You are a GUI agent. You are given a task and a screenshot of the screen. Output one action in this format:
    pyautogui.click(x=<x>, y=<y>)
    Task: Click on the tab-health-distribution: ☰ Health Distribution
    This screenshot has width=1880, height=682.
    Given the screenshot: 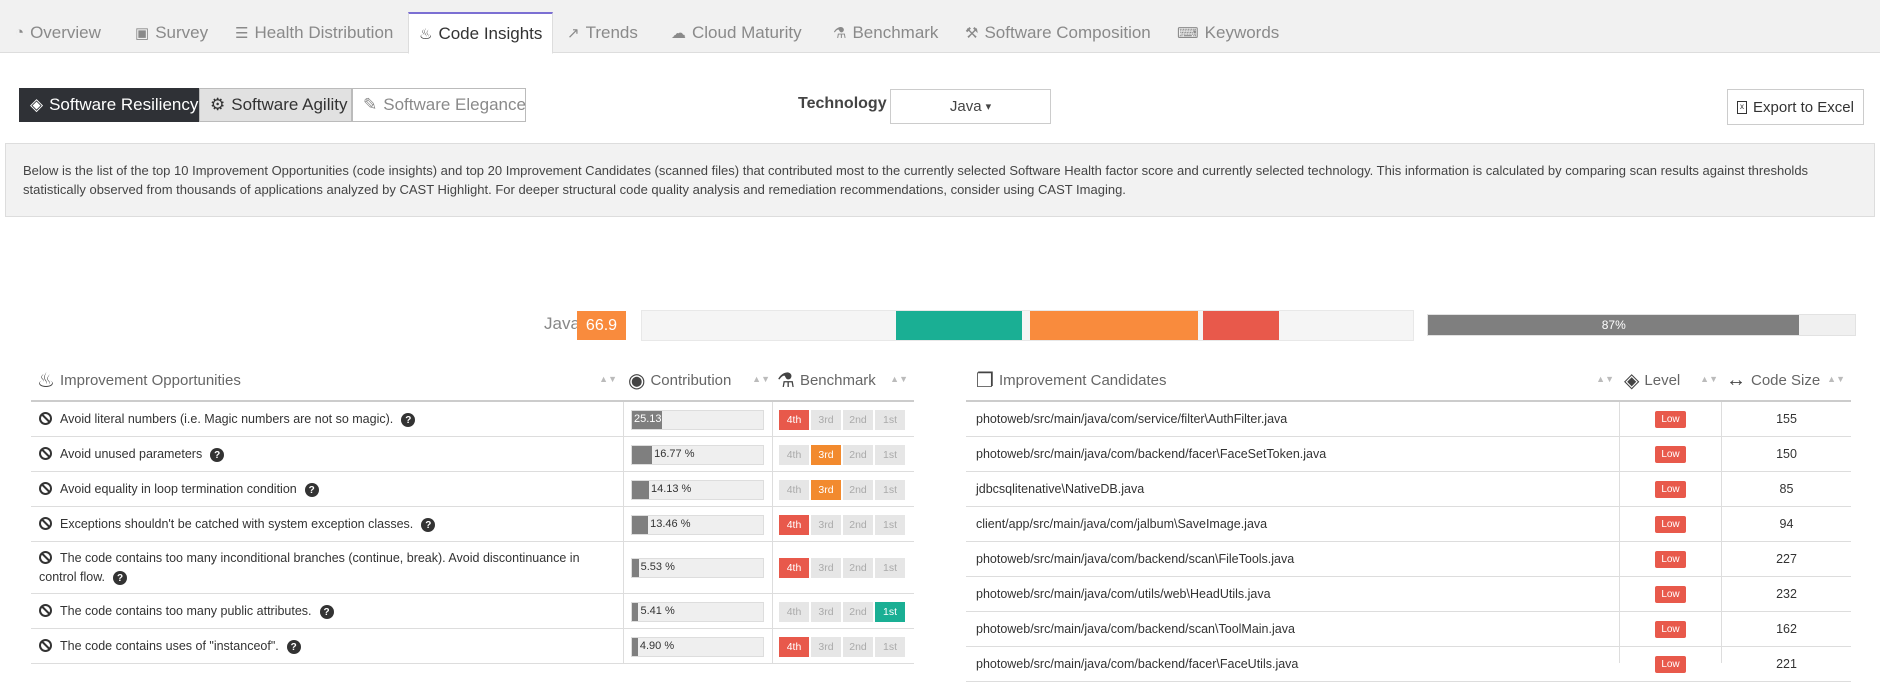 What is the action you would take?
    pyautogui.click(x=314, y=32)
    